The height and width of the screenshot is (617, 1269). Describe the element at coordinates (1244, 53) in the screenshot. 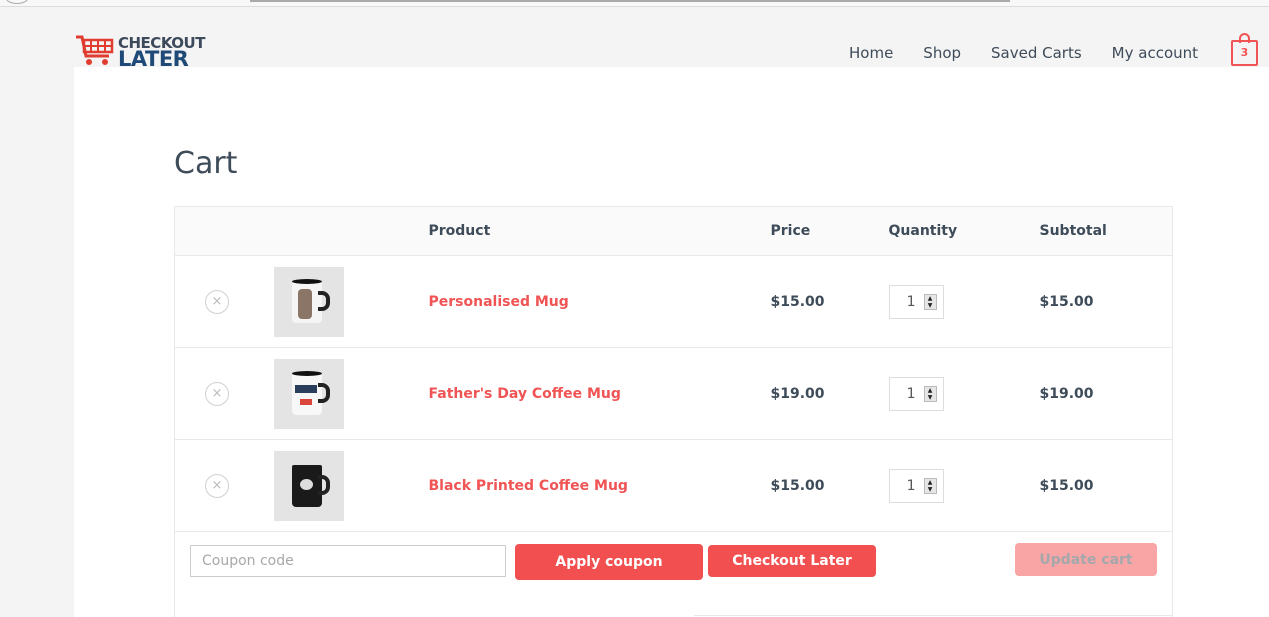

I see `cart-count-badge: 3` at that location.